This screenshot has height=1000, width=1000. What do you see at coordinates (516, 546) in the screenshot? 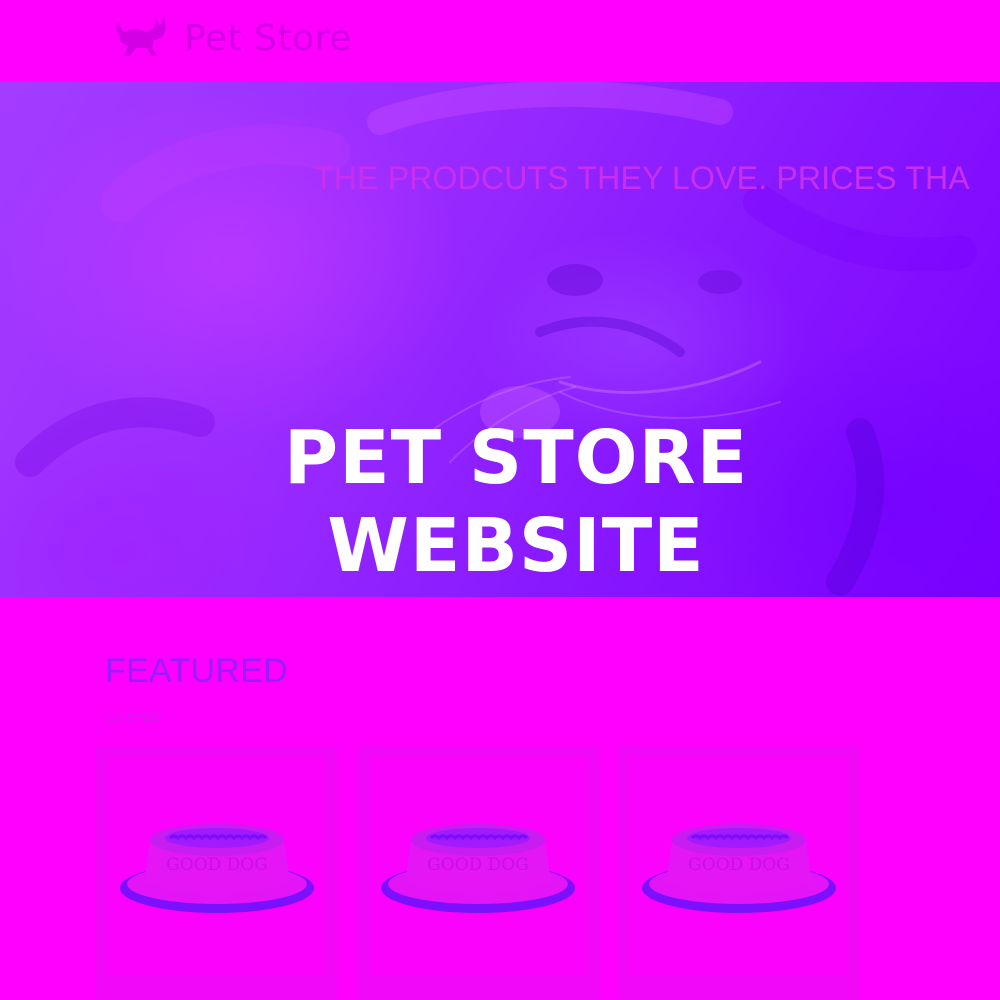
I see `hero-title-line2: WEBSITE` at bounding box center [516, 546].